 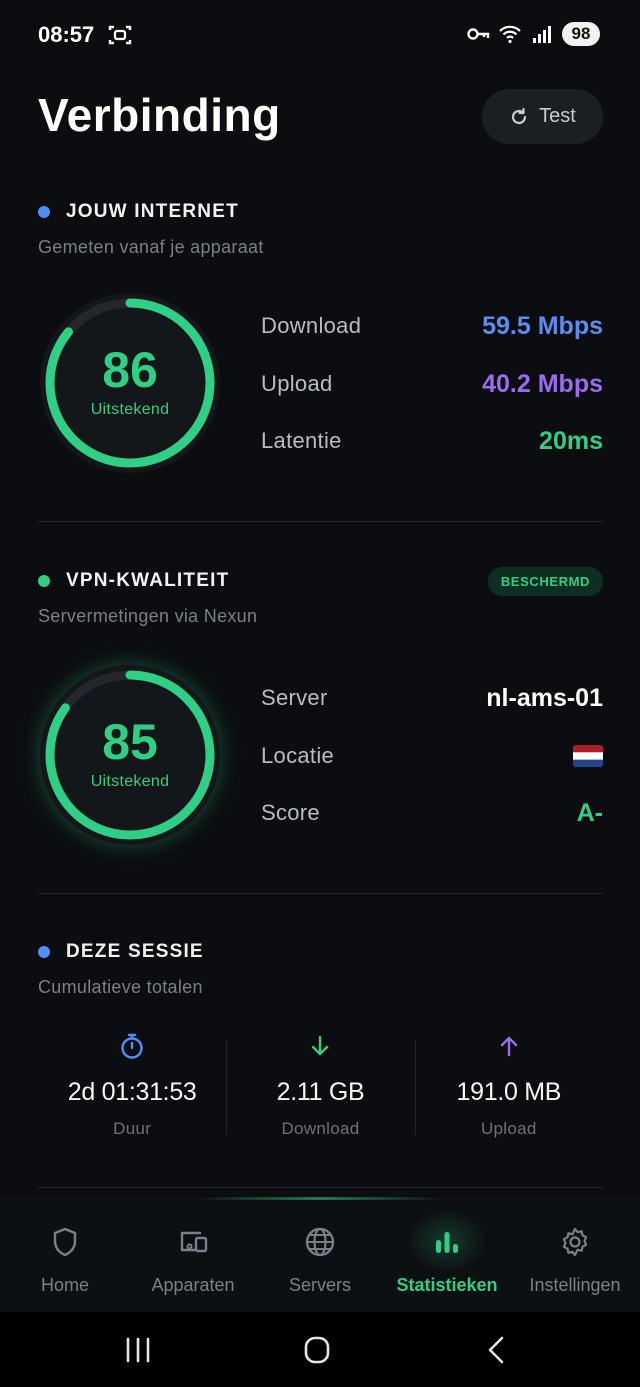 I want to click on internet-score-gauge: 86 Uitstekend, so click(x=130, y=383).